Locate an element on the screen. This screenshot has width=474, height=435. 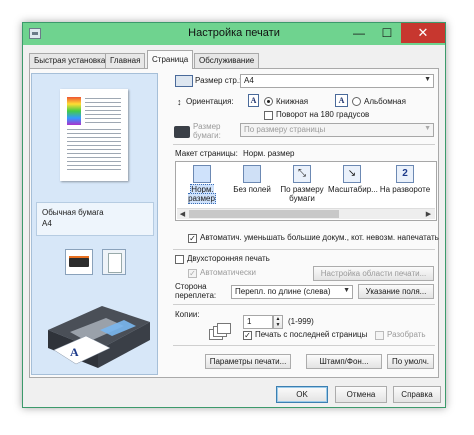
binding-side-select: Перепл. по длине (слева) ▼ is located at coordinates (292, 292).